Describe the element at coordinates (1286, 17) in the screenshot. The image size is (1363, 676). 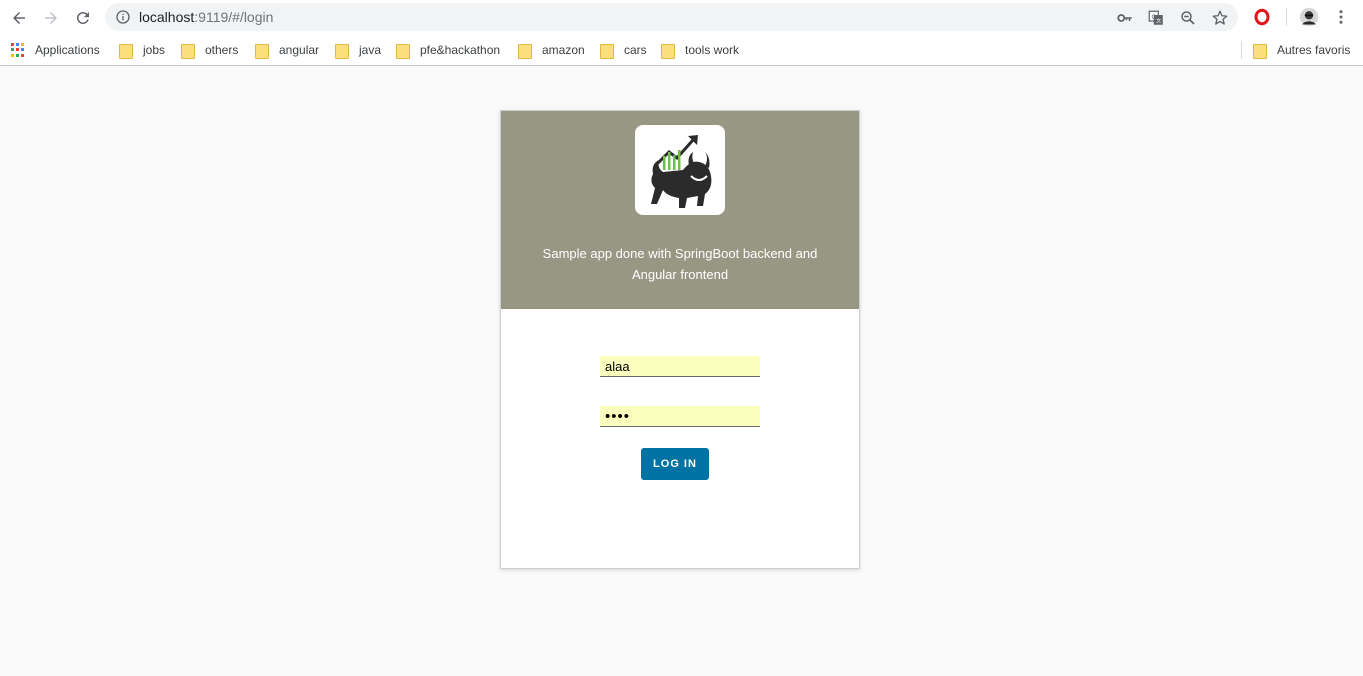
I see `toolbar-separator` at that location.